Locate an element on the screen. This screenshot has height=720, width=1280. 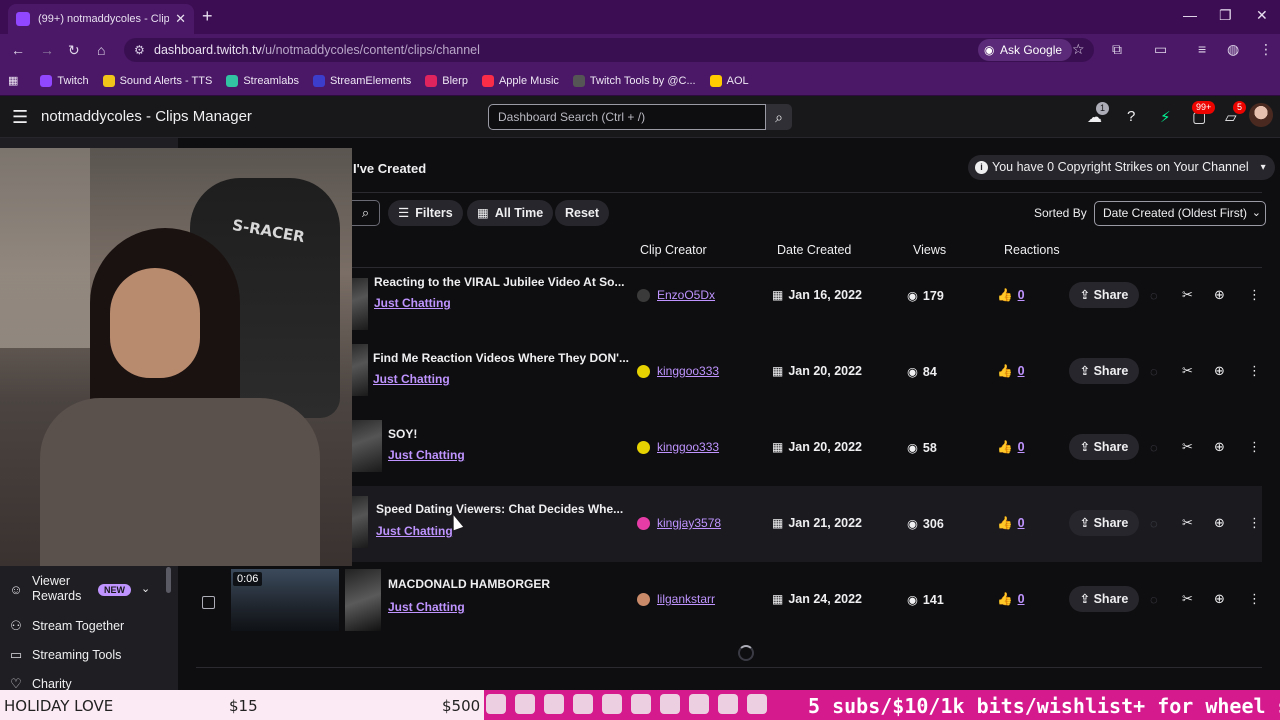
extensions-icon: ⧉ is located at coordinates (1117, 49).